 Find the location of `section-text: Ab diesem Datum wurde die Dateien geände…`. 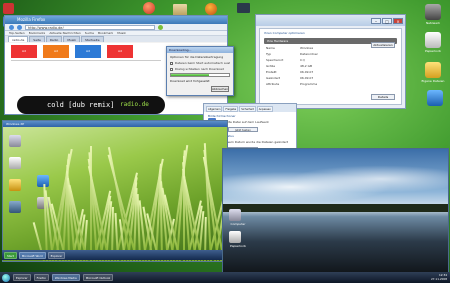

section-text: Ab diesem Datum wurde die Dateien geände… is located at coordinates (253, 142).